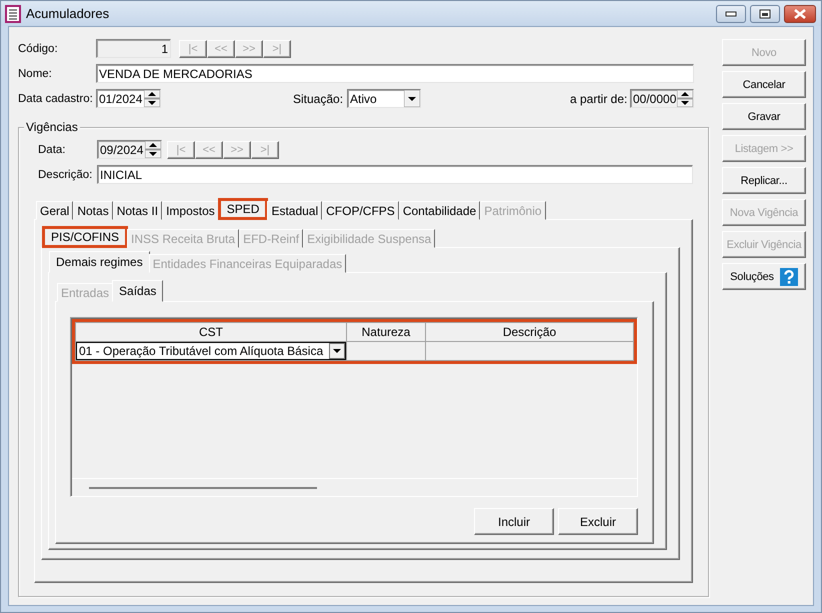 This screenshot has height=613, width=822. What do you see at coordinates (137, 210) in the screenshot?
I see `tab: Notas II` at bounding box center [137, 210].